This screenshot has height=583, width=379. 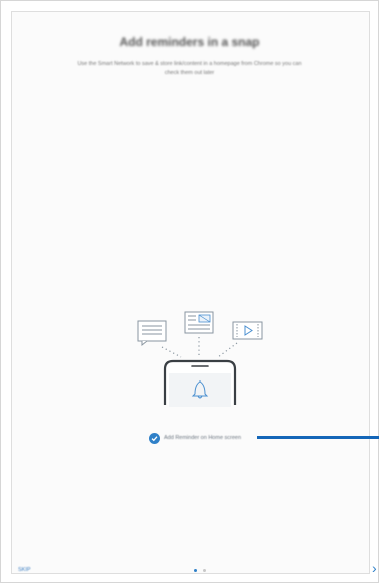 I want to click on reminder-illustration, so click(x=200, y=359).